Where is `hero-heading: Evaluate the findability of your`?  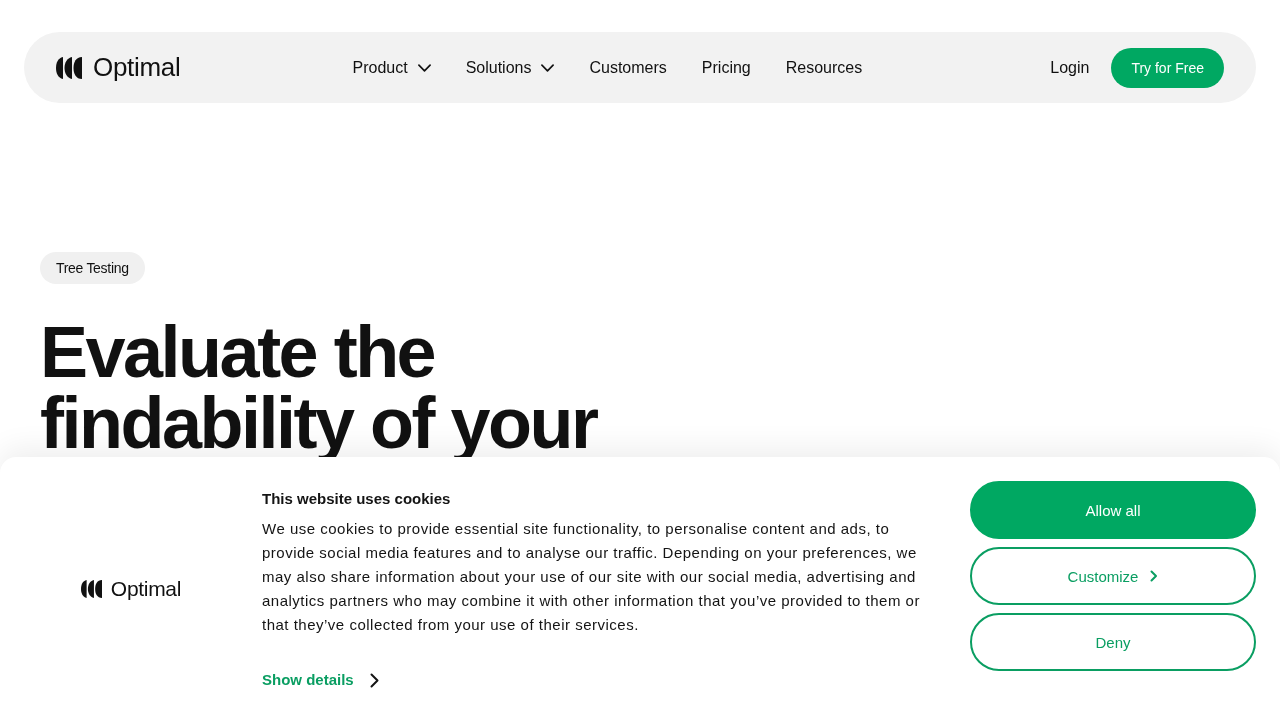
hero-heading: Evaluate the findability of your is located at coordinates (318, 388).